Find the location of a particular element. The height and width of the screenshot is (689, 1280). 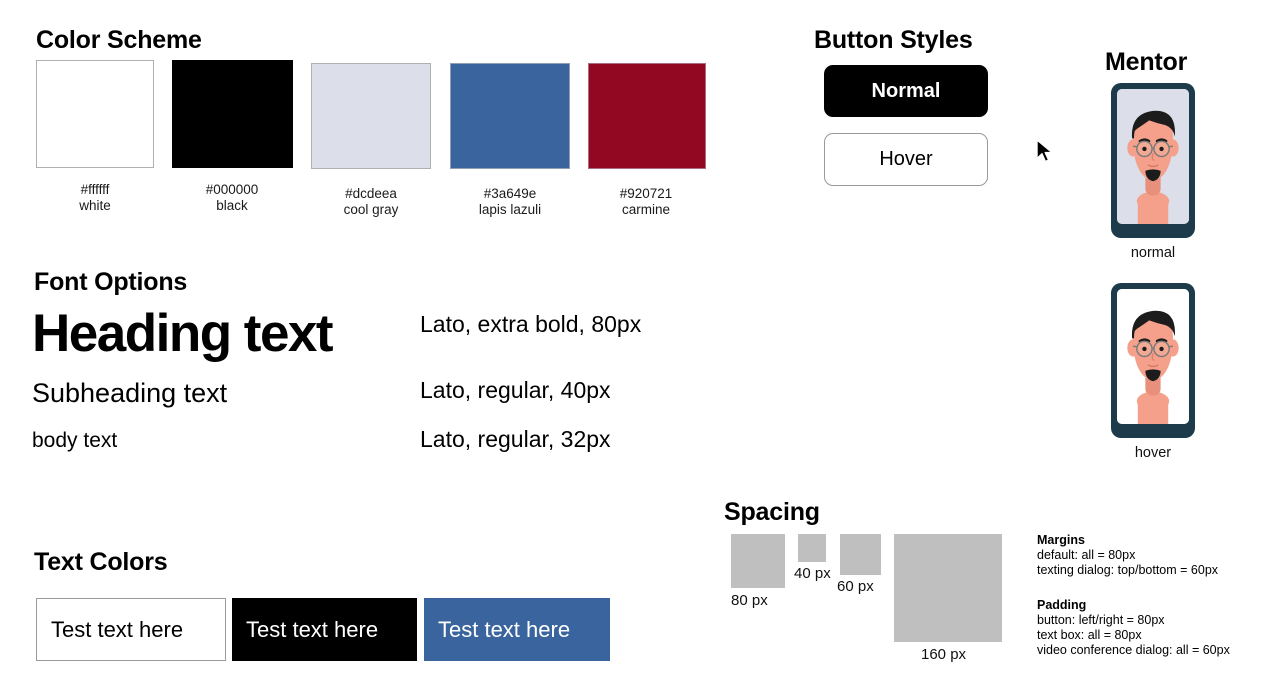

color-swatch-white-caption: #ffffff white is located at coordinates (95, 198).